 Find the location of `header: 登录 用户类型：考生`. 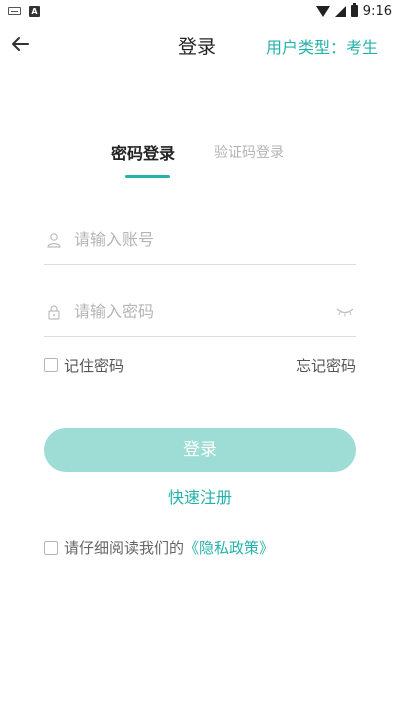

header: 登录 用户类型：考生 is located at coordinates (200, 45).